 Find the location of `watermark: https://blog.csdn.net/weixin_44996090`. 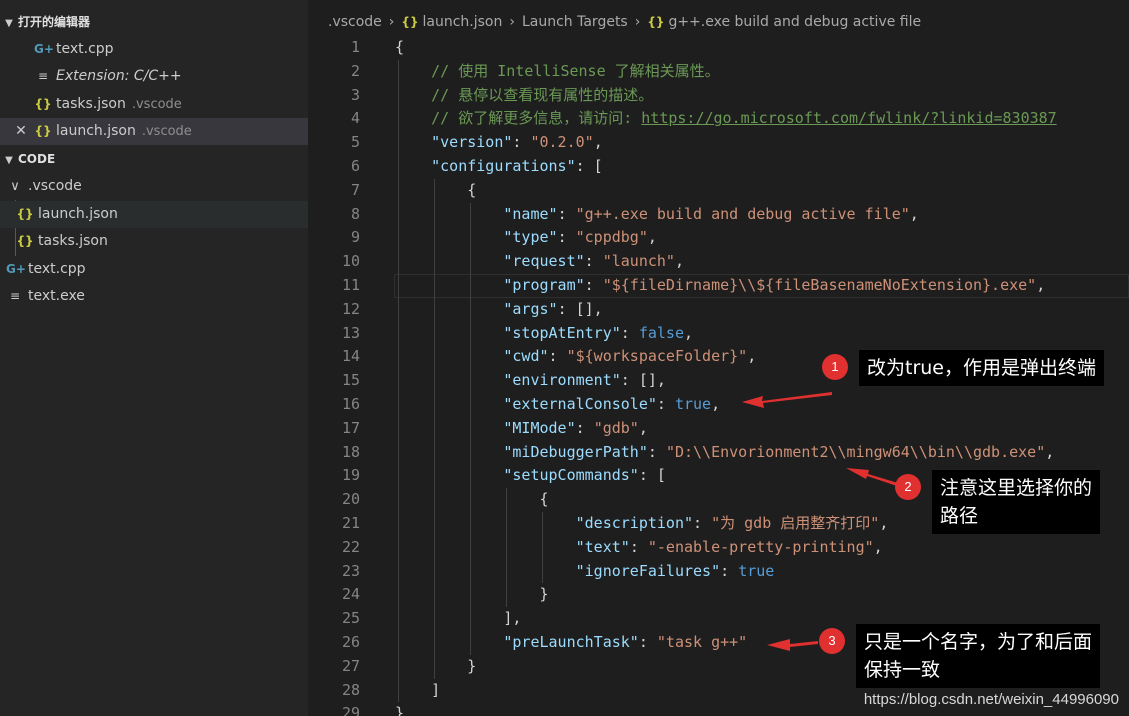

watermark: https://blog.csdn.net/weixin_44996090 is located at coordinates (991, 699).